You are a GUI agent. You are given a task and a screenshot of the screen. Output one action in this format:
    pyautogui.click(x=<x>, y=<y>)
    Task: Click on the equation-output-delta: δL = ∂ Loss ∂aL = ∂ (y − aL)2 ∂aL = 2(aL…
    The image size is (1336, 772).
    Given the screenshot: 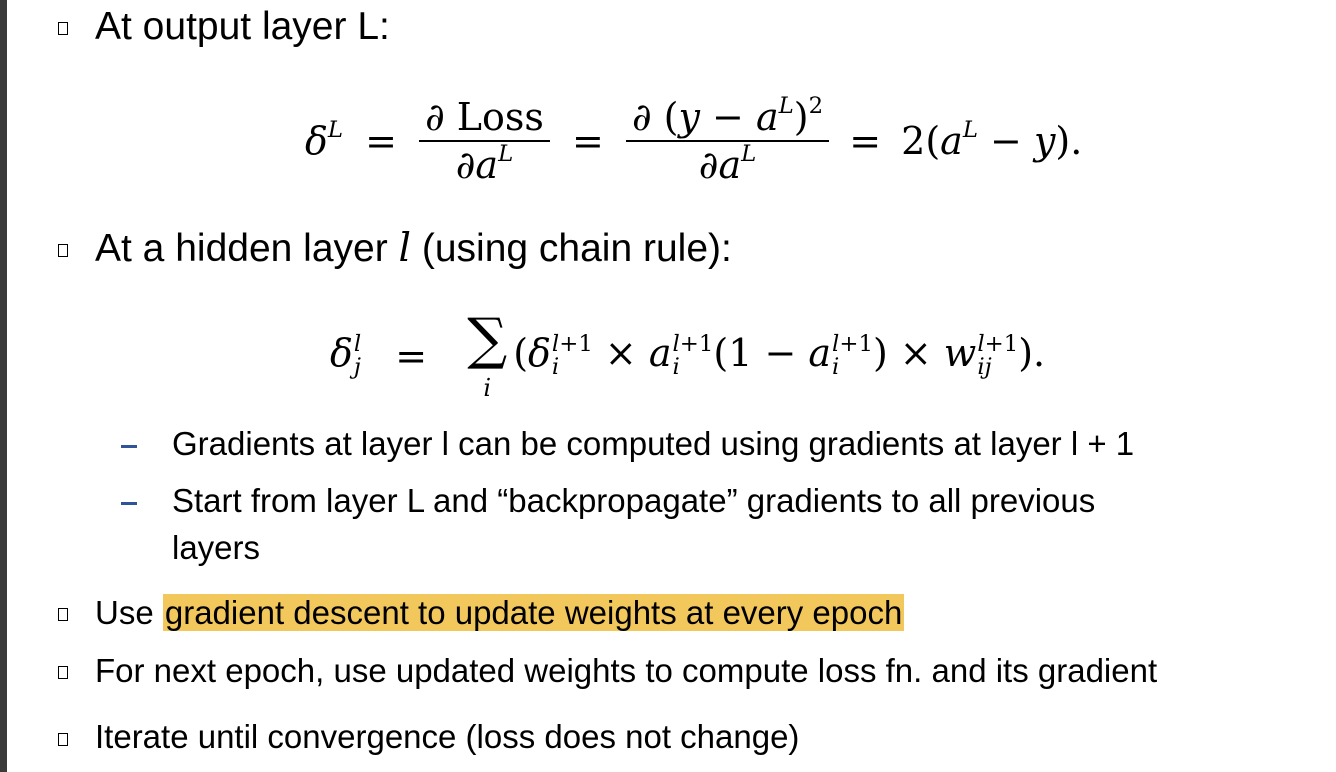 What is the action you would take?
    pyautogui.click(x=694, y=139)
    